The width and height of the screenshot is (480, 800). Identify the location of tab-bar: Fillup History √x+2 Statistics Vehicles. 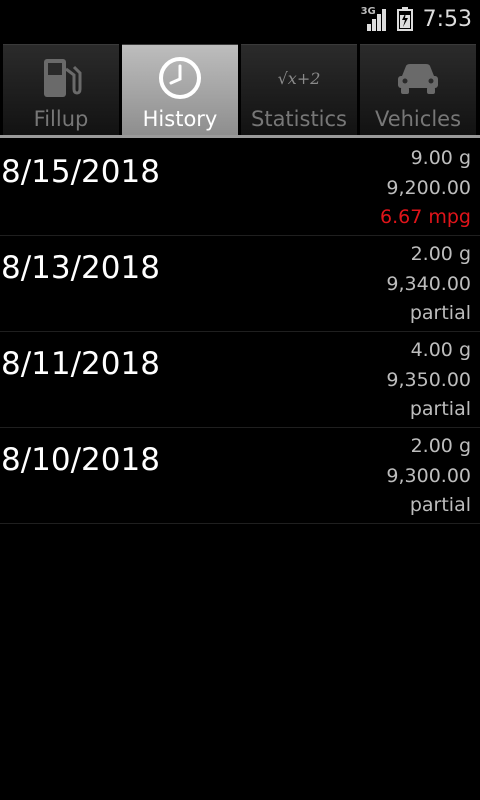
(240, 91).